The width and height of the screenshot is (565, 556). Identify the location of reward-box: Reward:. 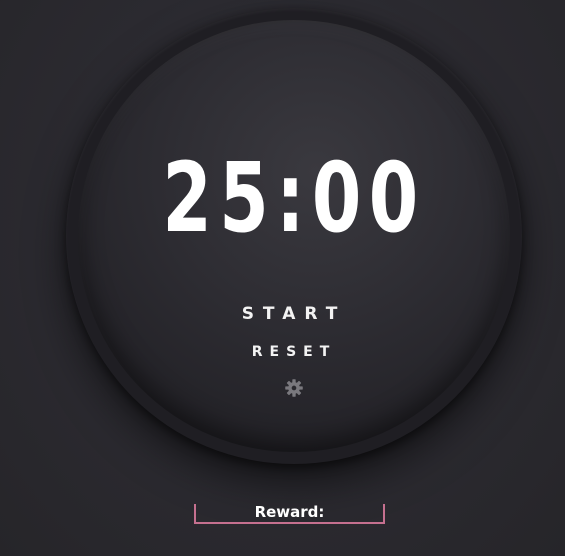
(289, 513).